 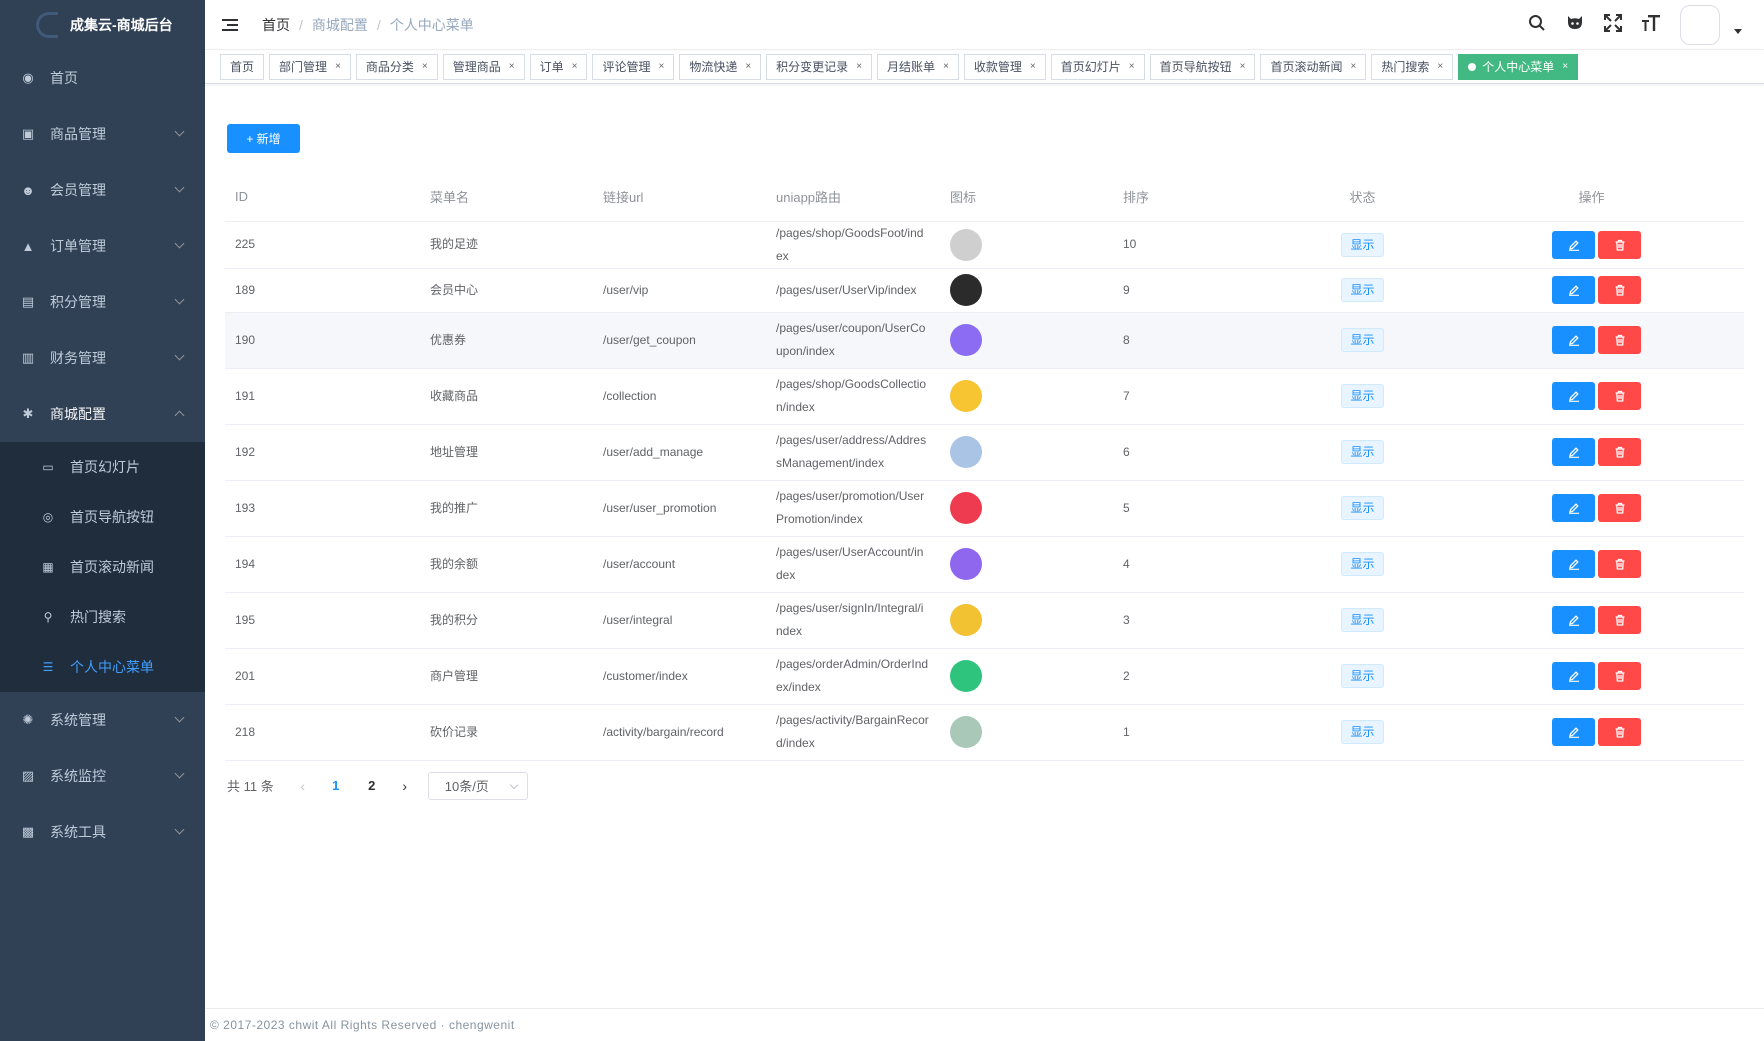 I want to click on tab-11: 首页导航按钮 ×, so click(x=1202, y=66).